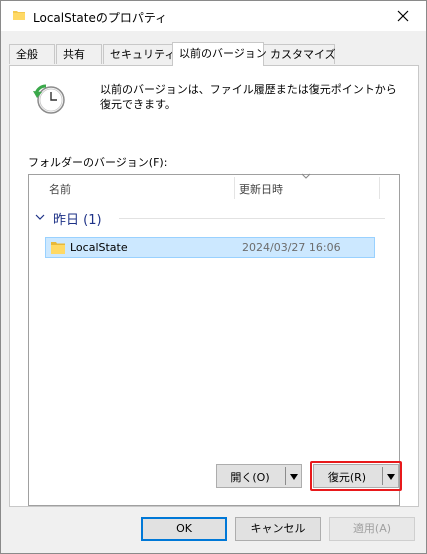 This screenshot has height=554, width=427. Describe the element at coordinates (60, 189) in the screenshot. I see `column-name: 名前` at that location.